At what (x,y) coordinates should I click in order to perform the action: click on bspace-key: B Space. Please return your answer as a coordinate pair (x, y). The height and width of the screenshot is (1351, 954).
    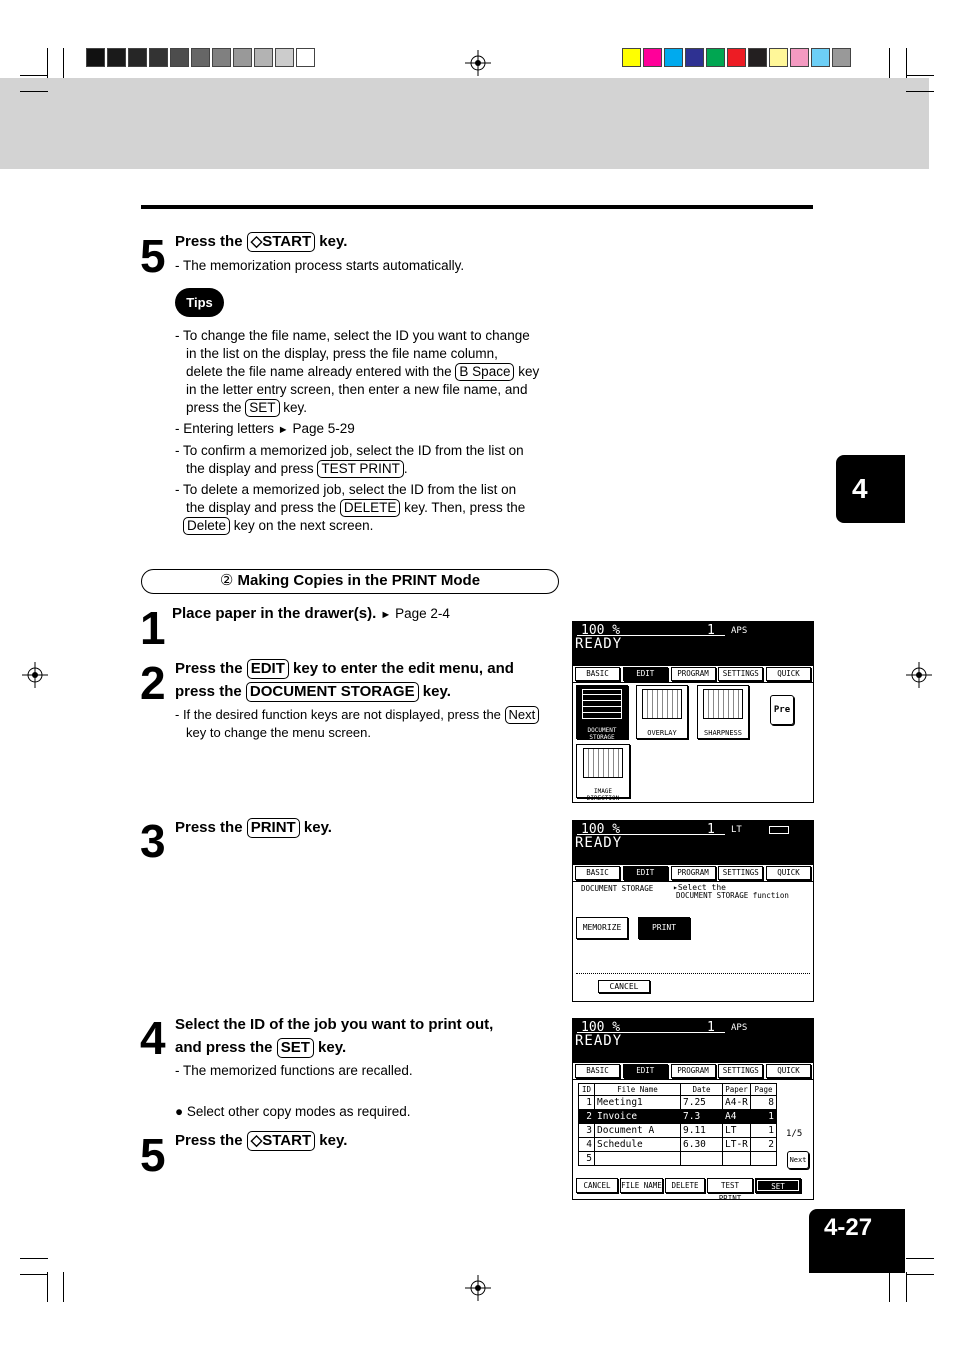
    Looking at the image, I should click on (485, 372).